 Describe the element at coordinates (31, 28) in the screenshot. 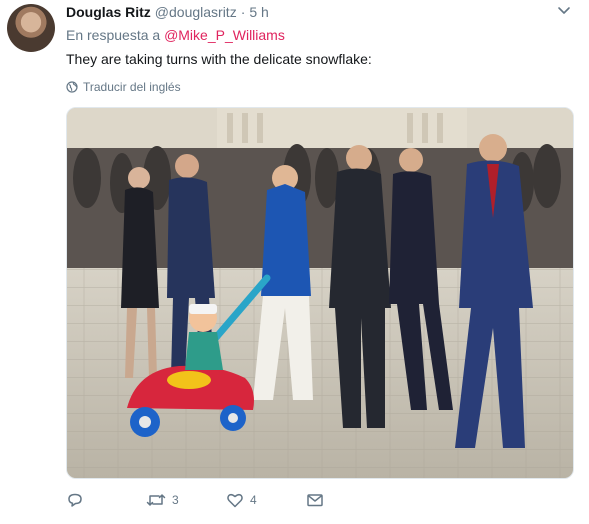

I see `avatar` at that location.